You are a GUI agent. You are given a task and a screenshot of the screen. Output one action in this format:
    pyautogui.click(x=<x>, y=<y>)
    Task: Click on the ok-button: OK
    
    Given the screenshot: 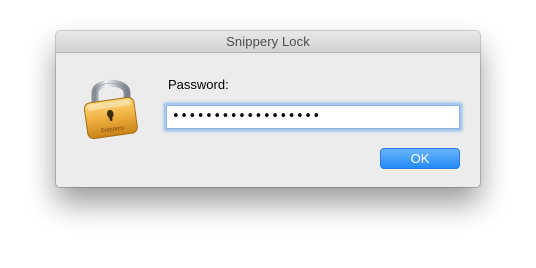 What is the action you would take?
    pyautogui.click(x=420, y=158)
    